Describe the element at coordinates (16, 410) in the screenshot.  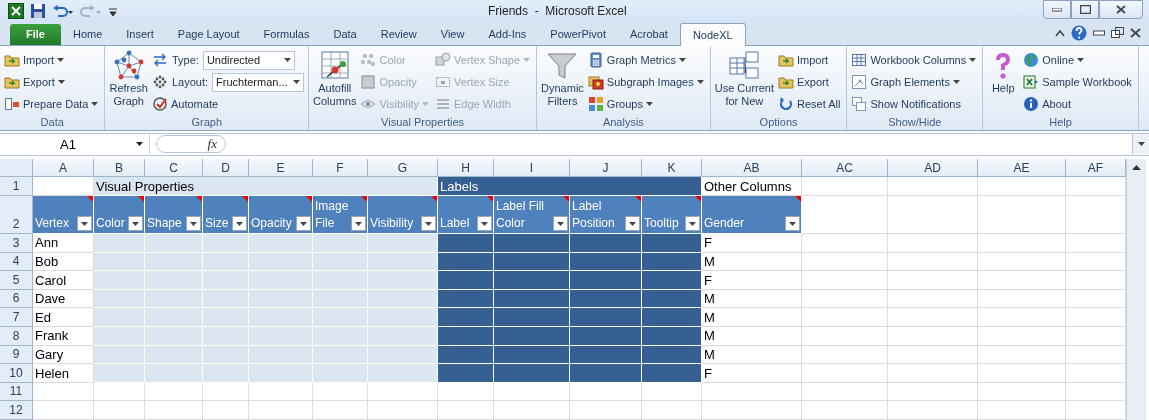
I see `row-number: 12` at that location.